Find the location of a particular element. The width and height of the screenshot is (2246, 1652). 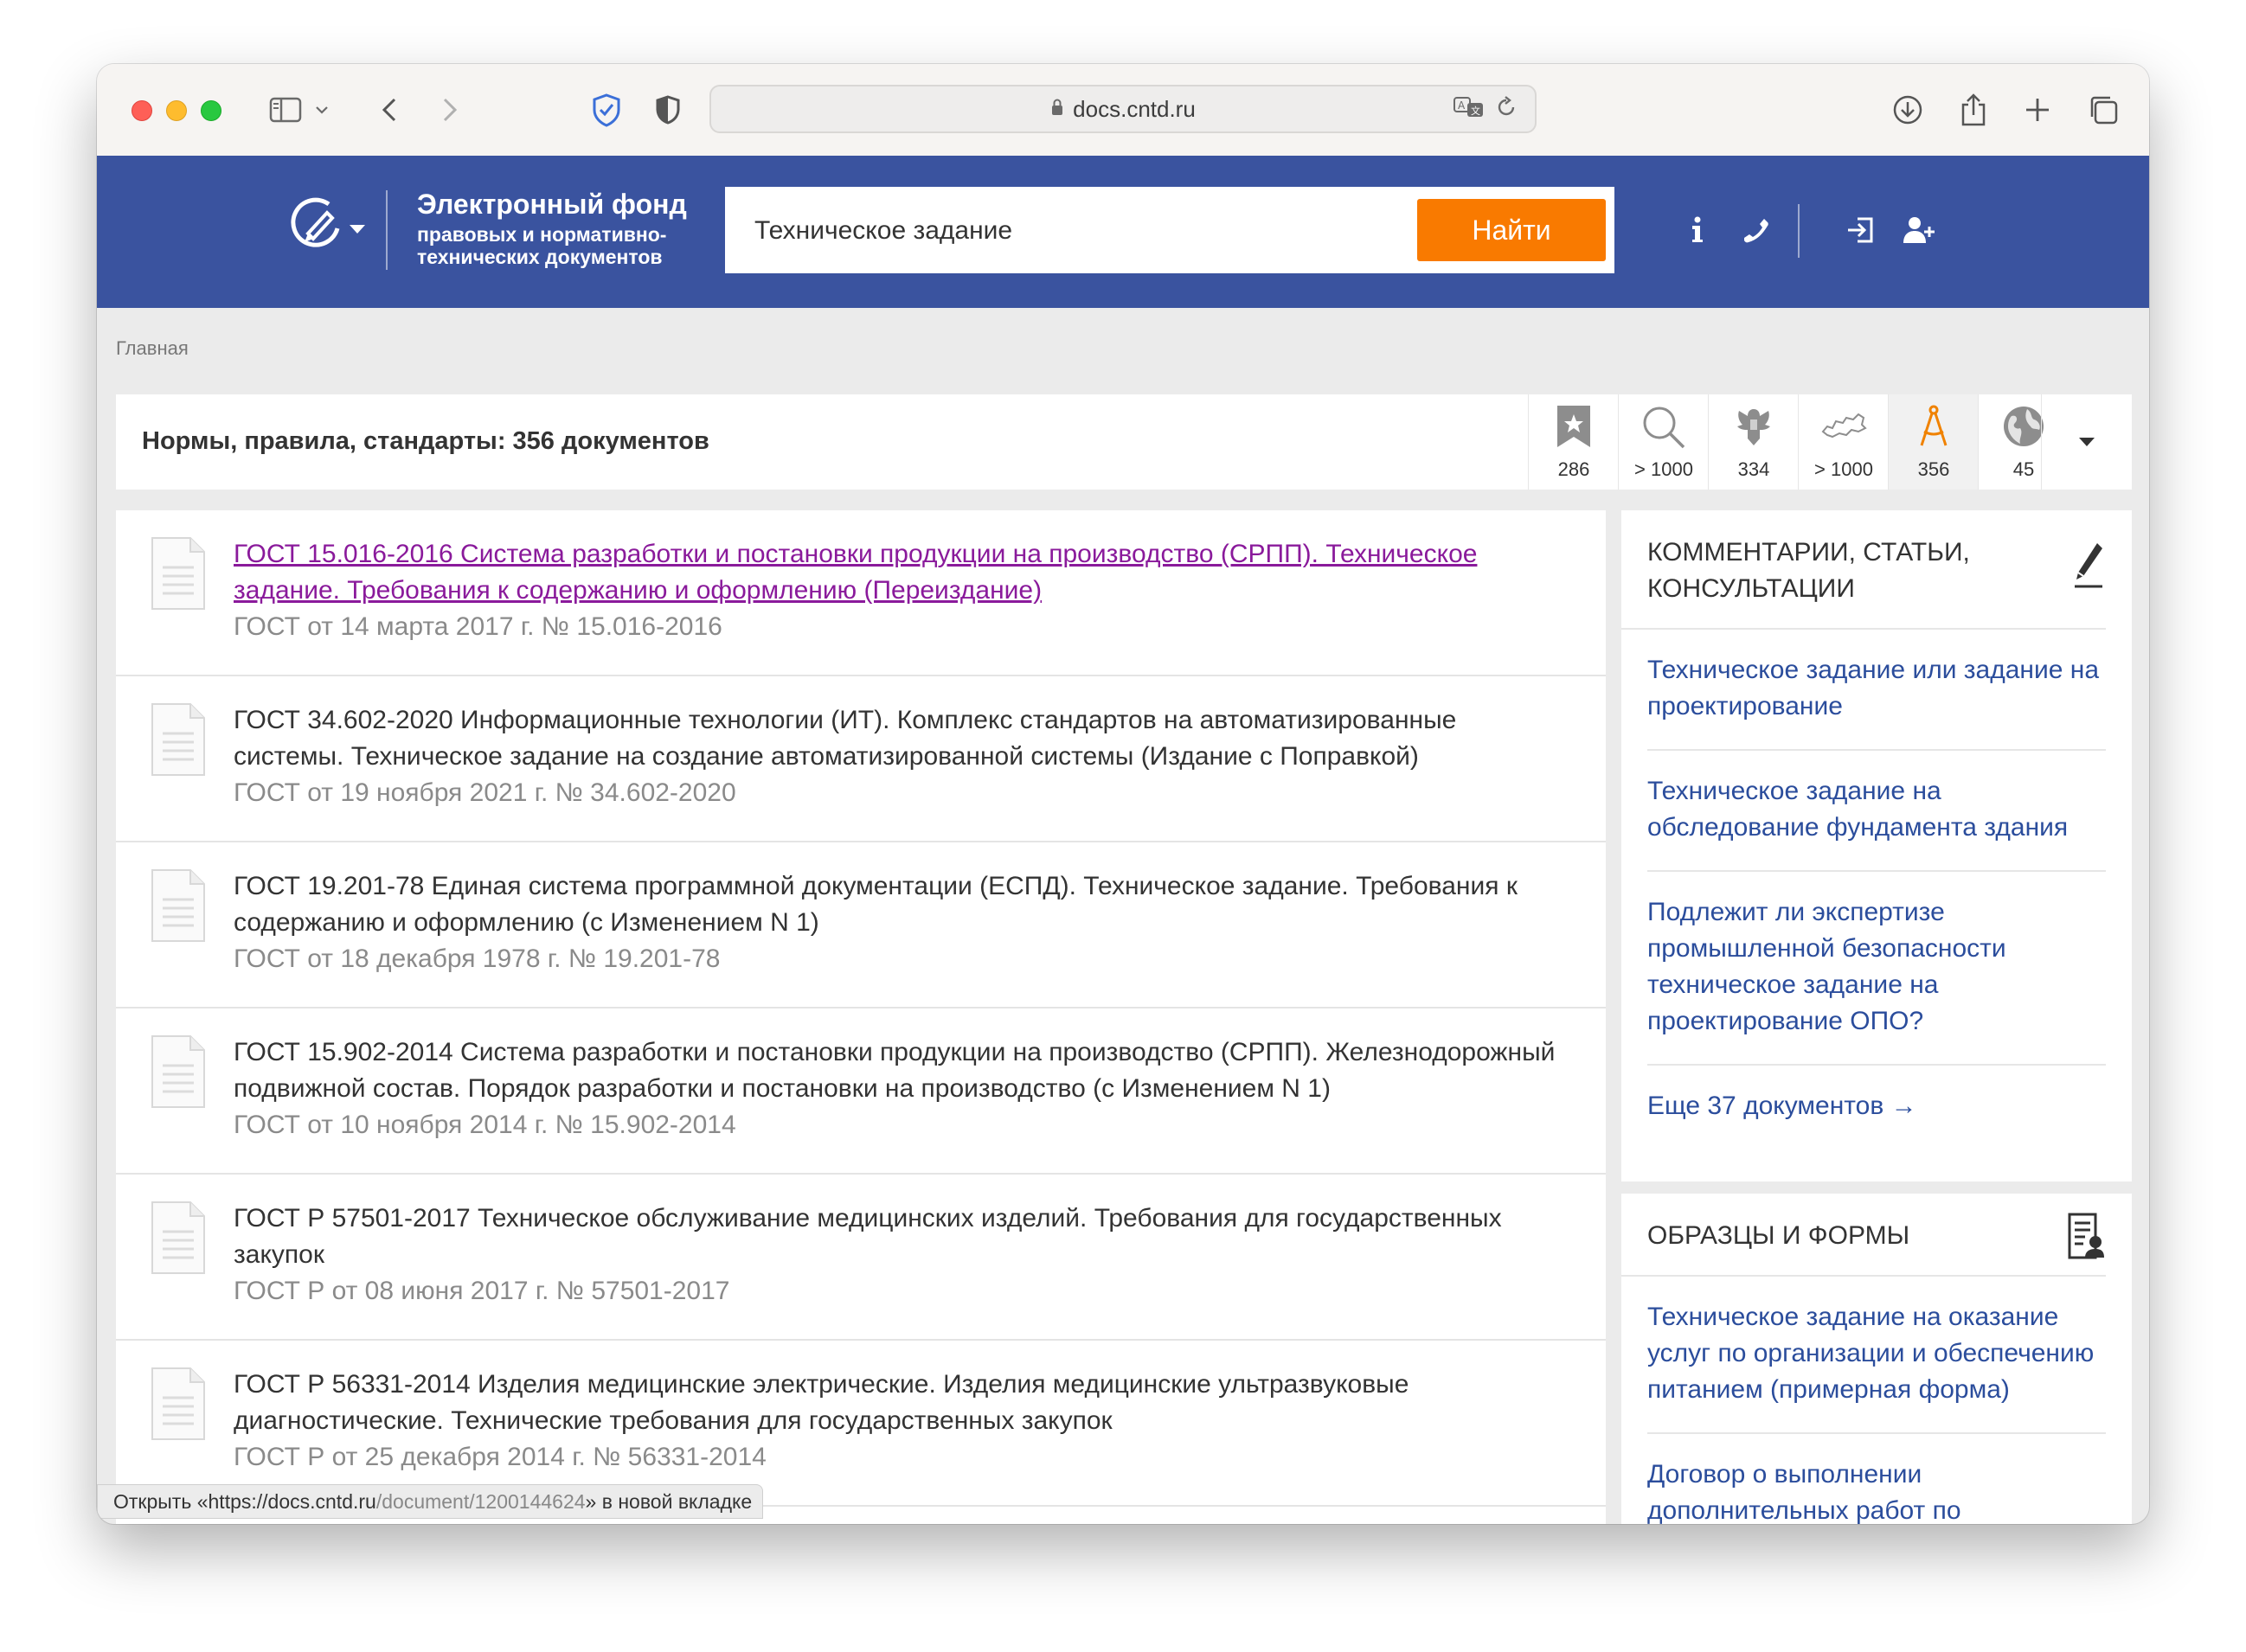

sidebar-forms-title: ОБРАЗЦЫ И ФОРМЫ is located at coordinates (1779, 1235).